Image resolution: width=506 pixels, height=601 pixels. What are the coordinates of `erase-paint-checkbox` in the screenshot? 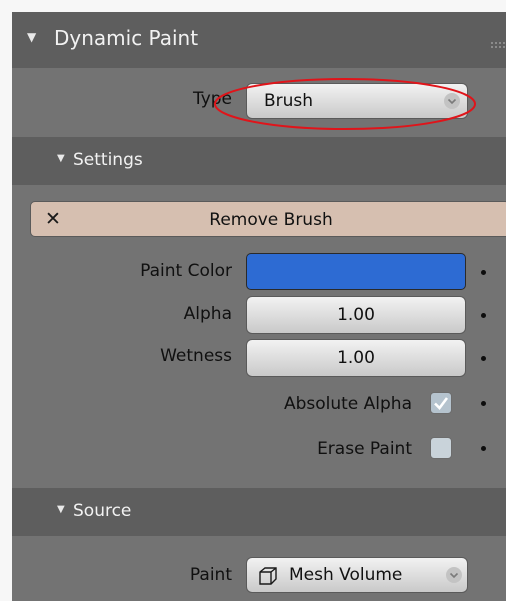 It's located at (441, 448).